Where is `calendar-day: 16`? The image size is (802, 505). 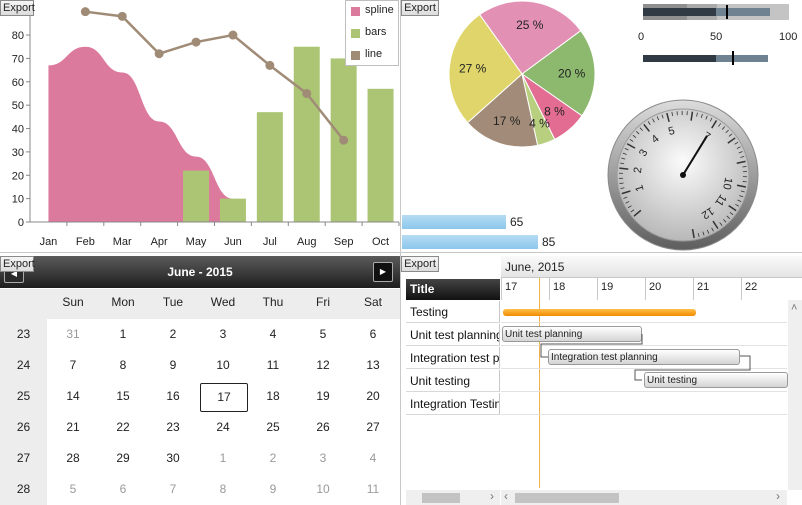 calendar-day: 16 is located at coordinates (173, 396).